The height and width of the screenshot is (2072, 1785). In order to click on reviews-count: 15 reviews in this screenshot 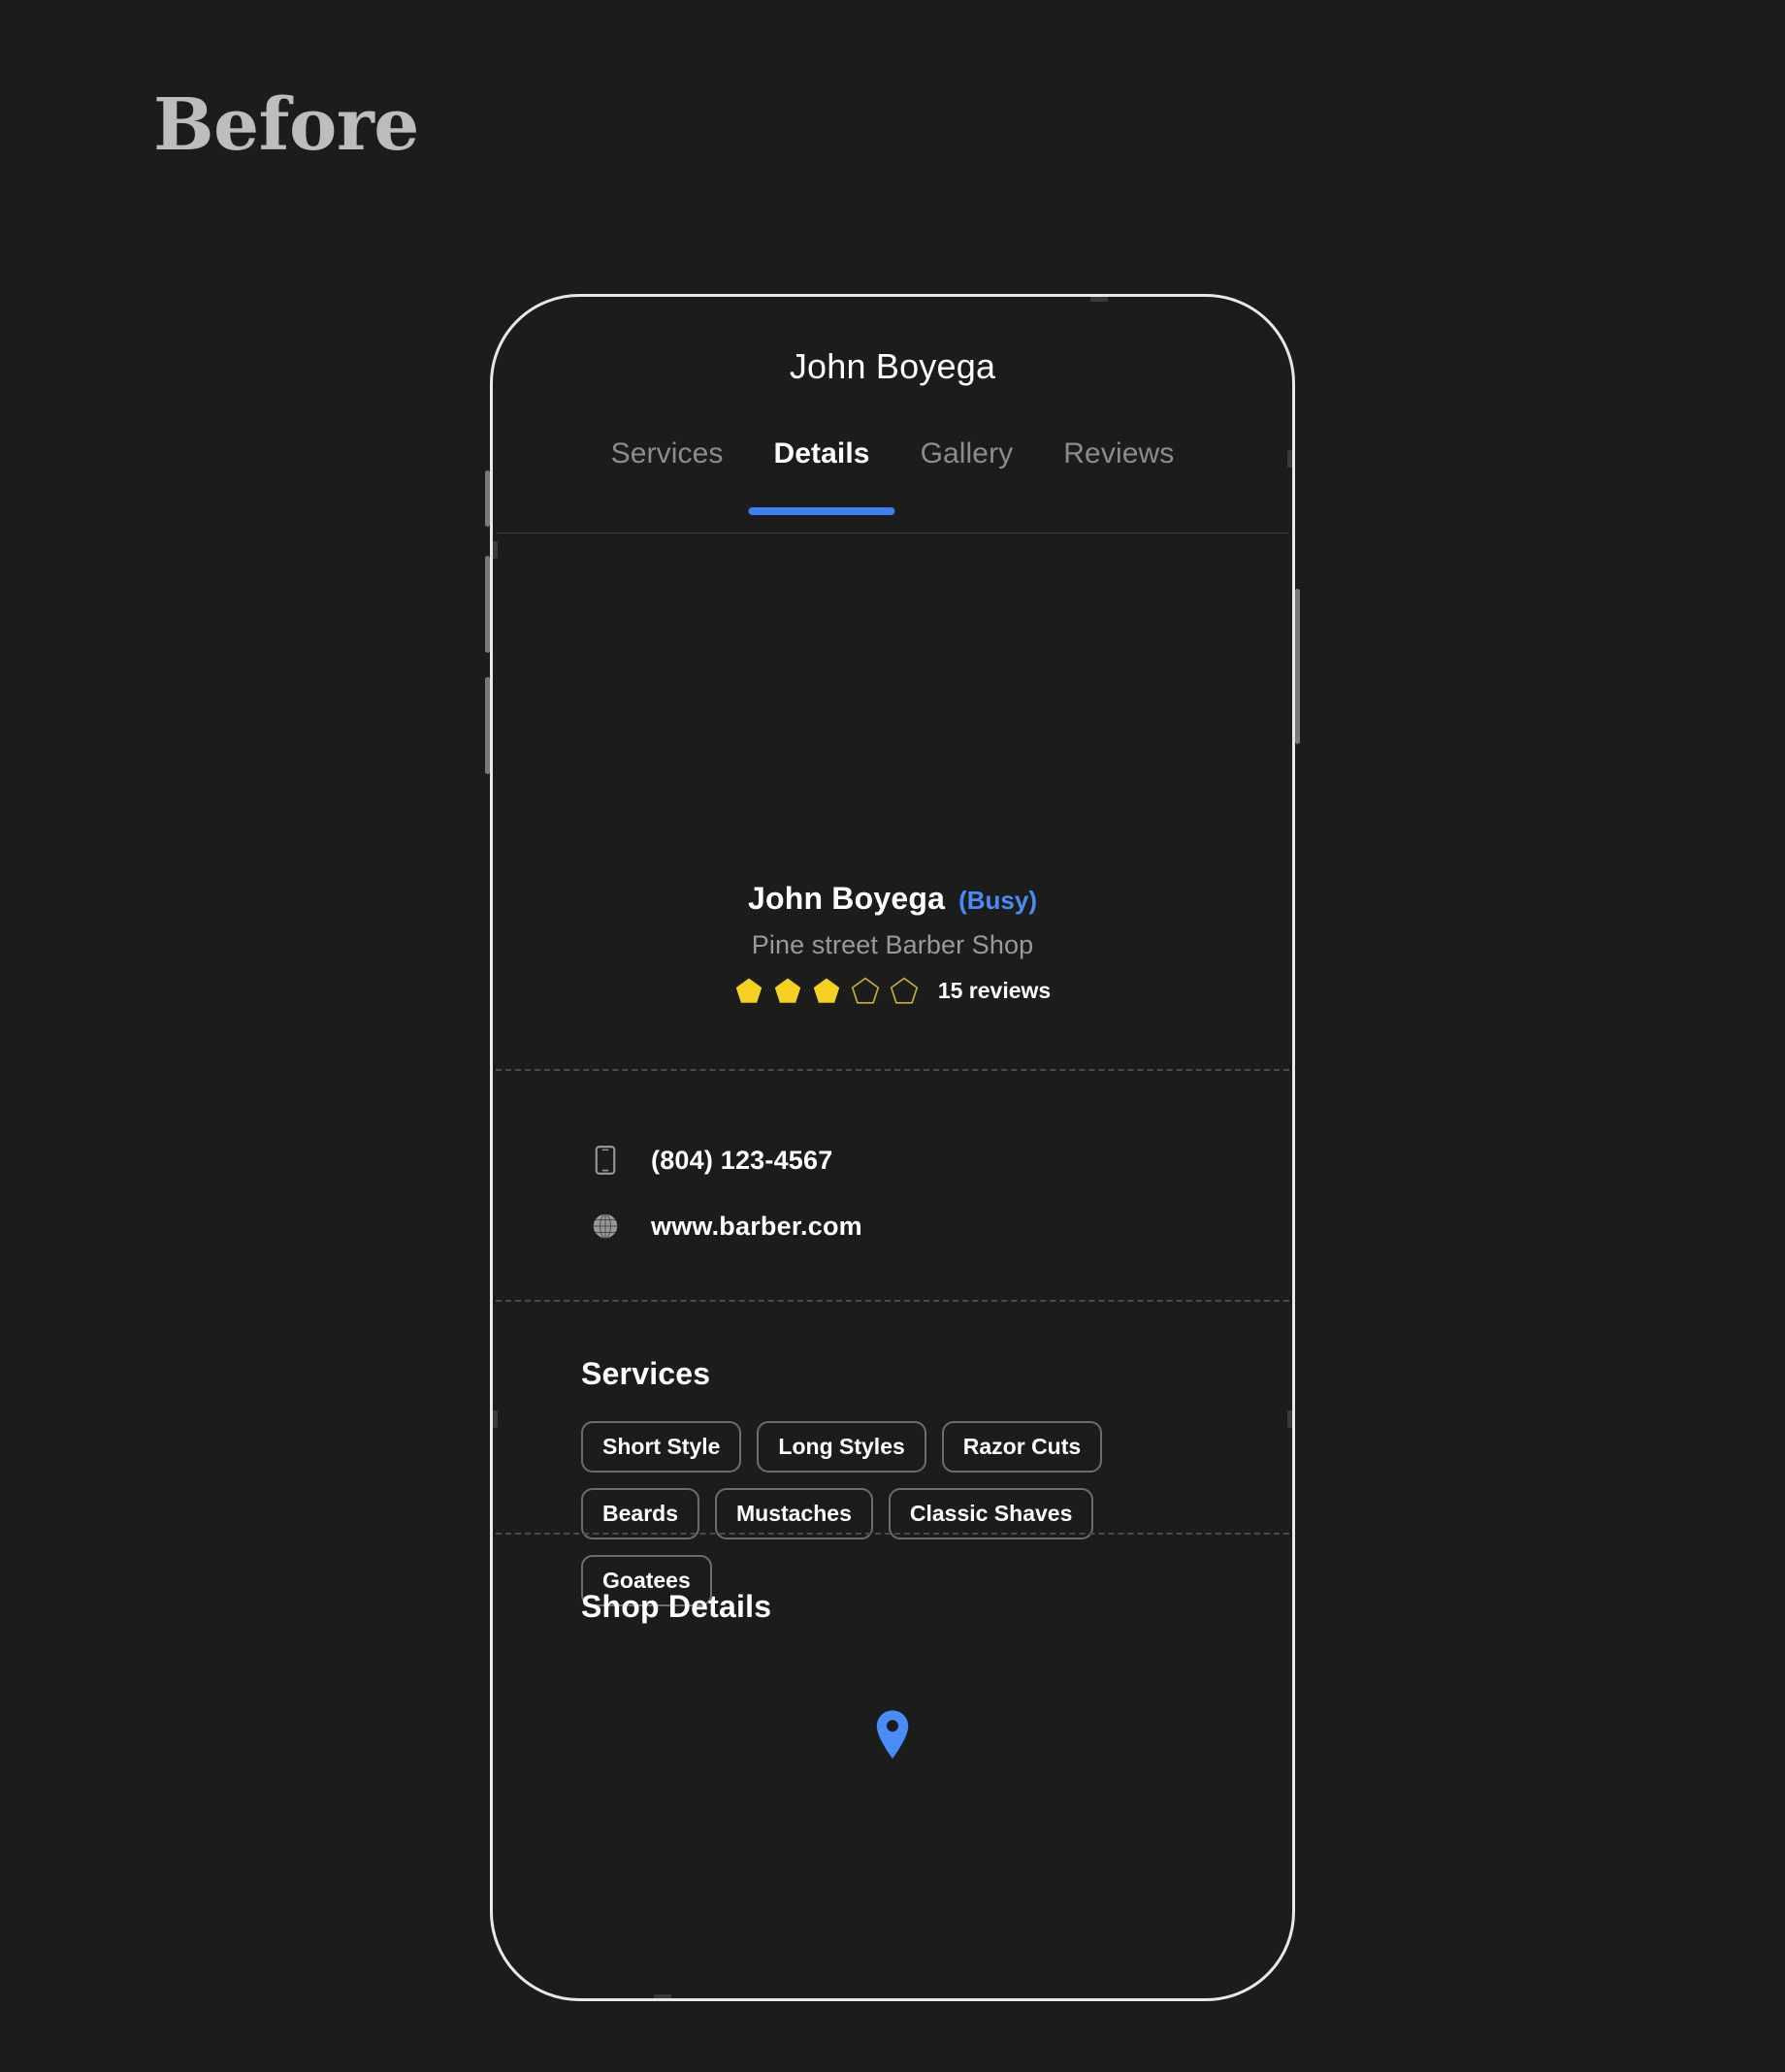, I will do `click(994, 990)`.